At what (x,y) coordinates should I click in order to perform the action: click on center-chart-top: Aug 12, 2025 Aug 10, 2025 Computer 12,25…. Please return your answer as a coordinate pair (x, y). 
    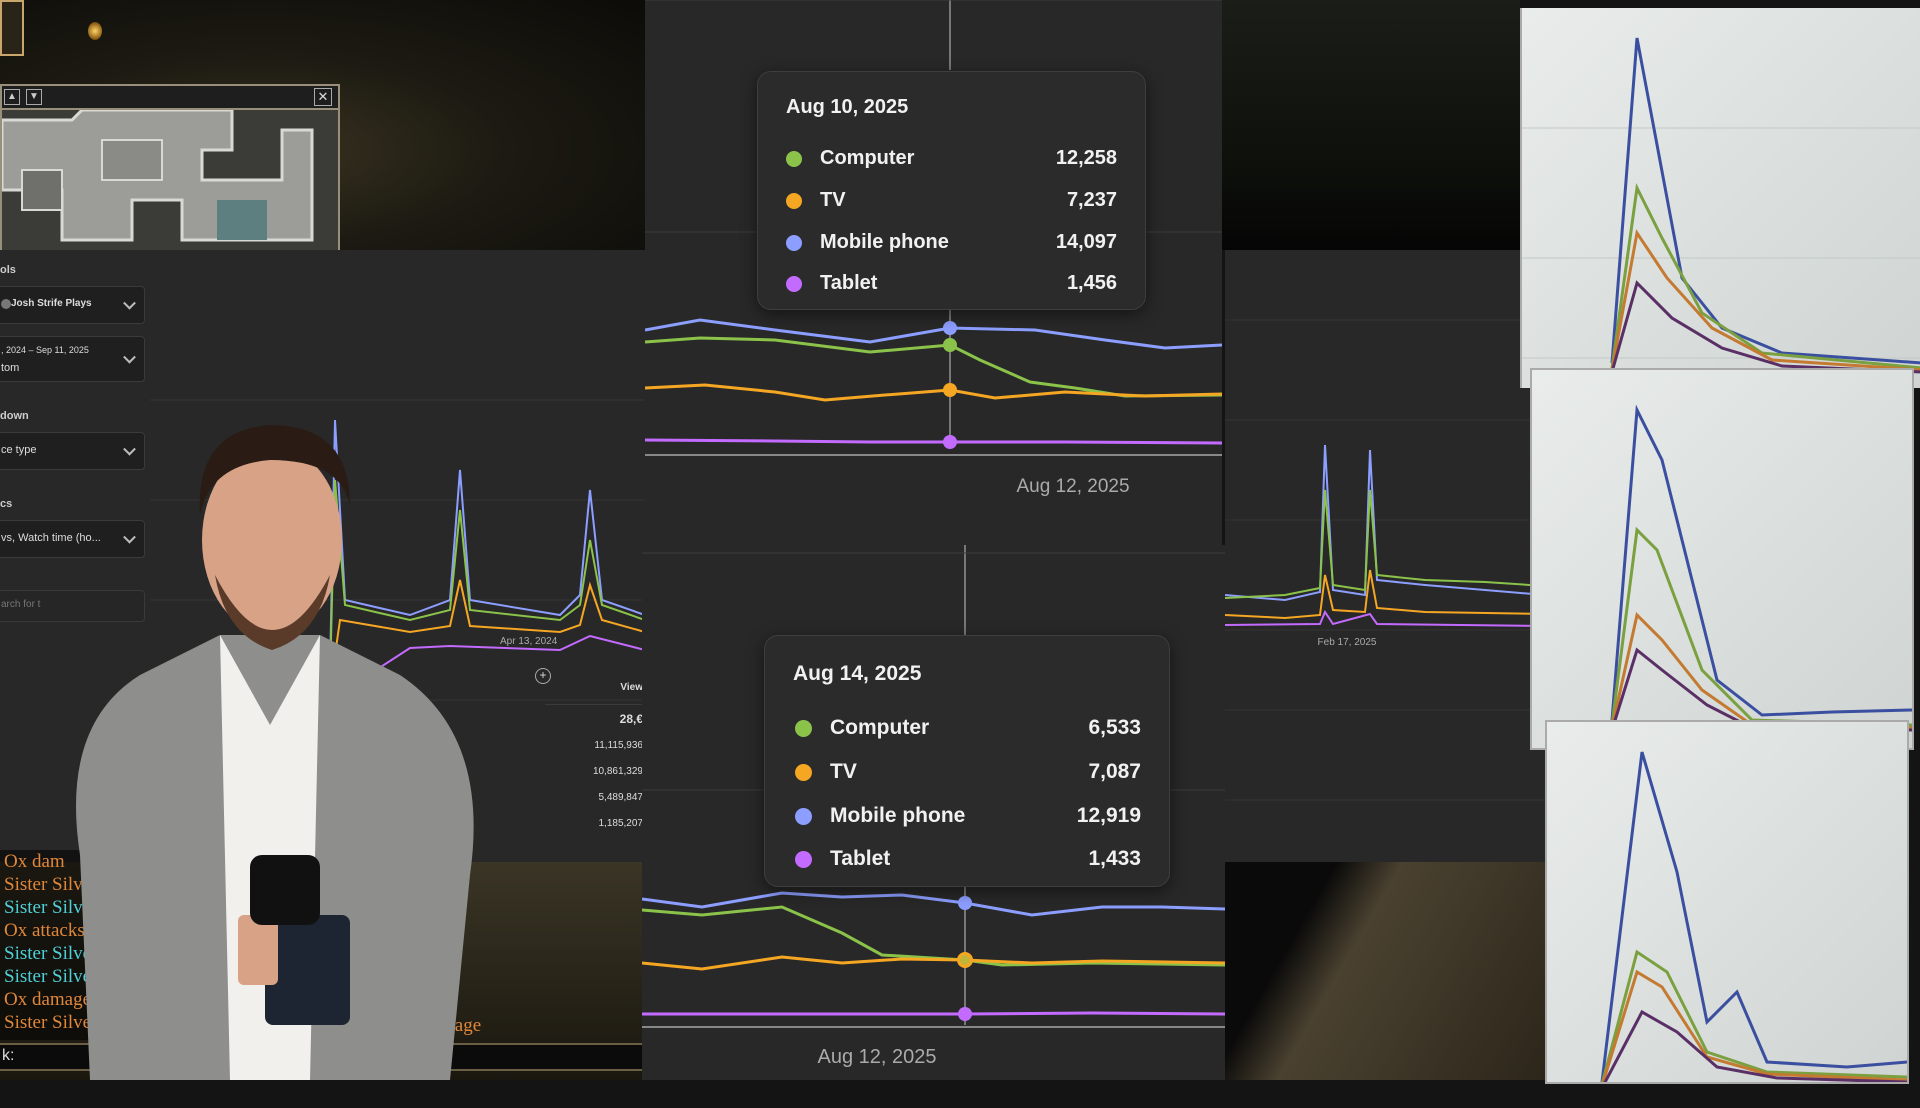
    Looking at the image, I should click on (933, 272).